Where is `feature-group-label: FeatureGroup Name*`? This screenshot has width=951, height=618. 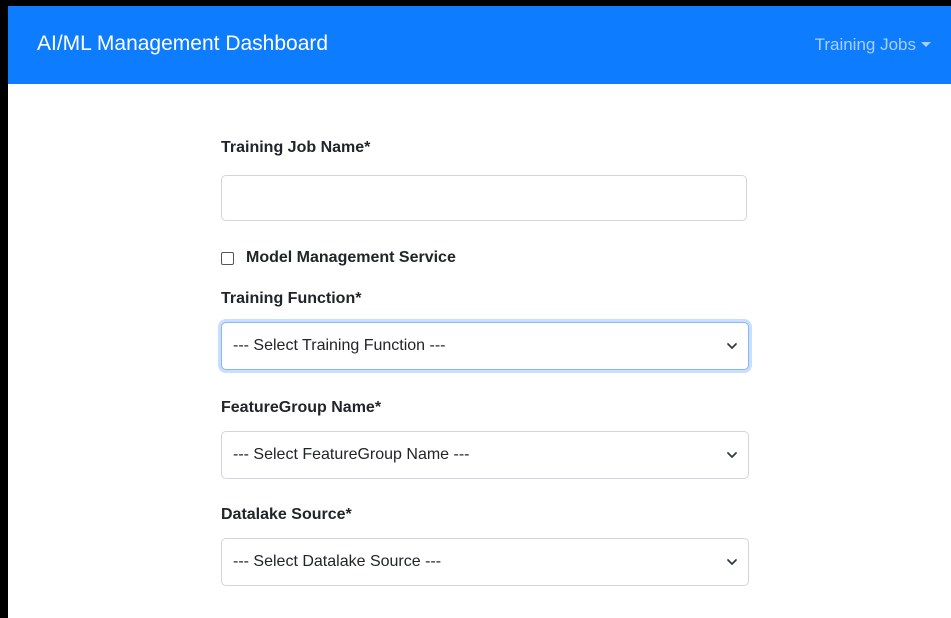 feature-group-label: FeatureGroup Name* is located at coordinates (301, 407).